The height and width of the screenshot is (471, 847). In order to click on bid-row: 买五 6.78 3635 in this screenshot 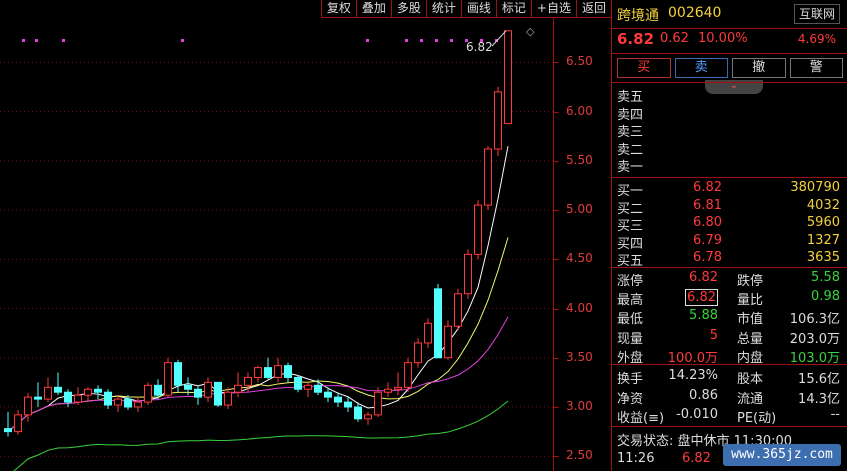, I will do `click(729, 259)`.